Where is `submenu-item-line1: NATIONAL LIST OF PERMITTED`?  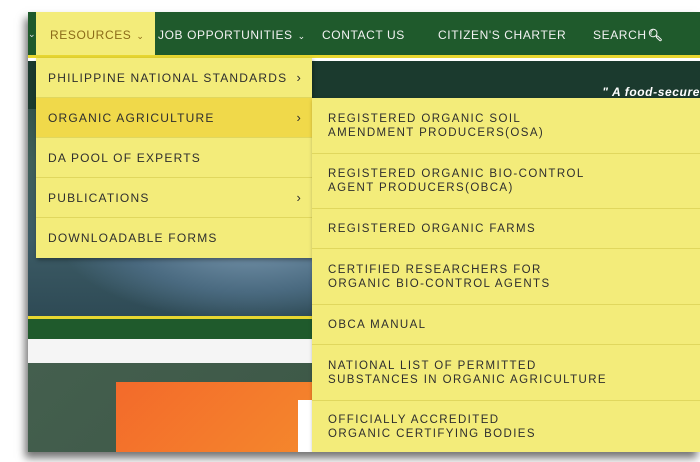
submenu-item-line1: NATIONAL LIST OF PERMITTED is located at coordinates (432, 365).